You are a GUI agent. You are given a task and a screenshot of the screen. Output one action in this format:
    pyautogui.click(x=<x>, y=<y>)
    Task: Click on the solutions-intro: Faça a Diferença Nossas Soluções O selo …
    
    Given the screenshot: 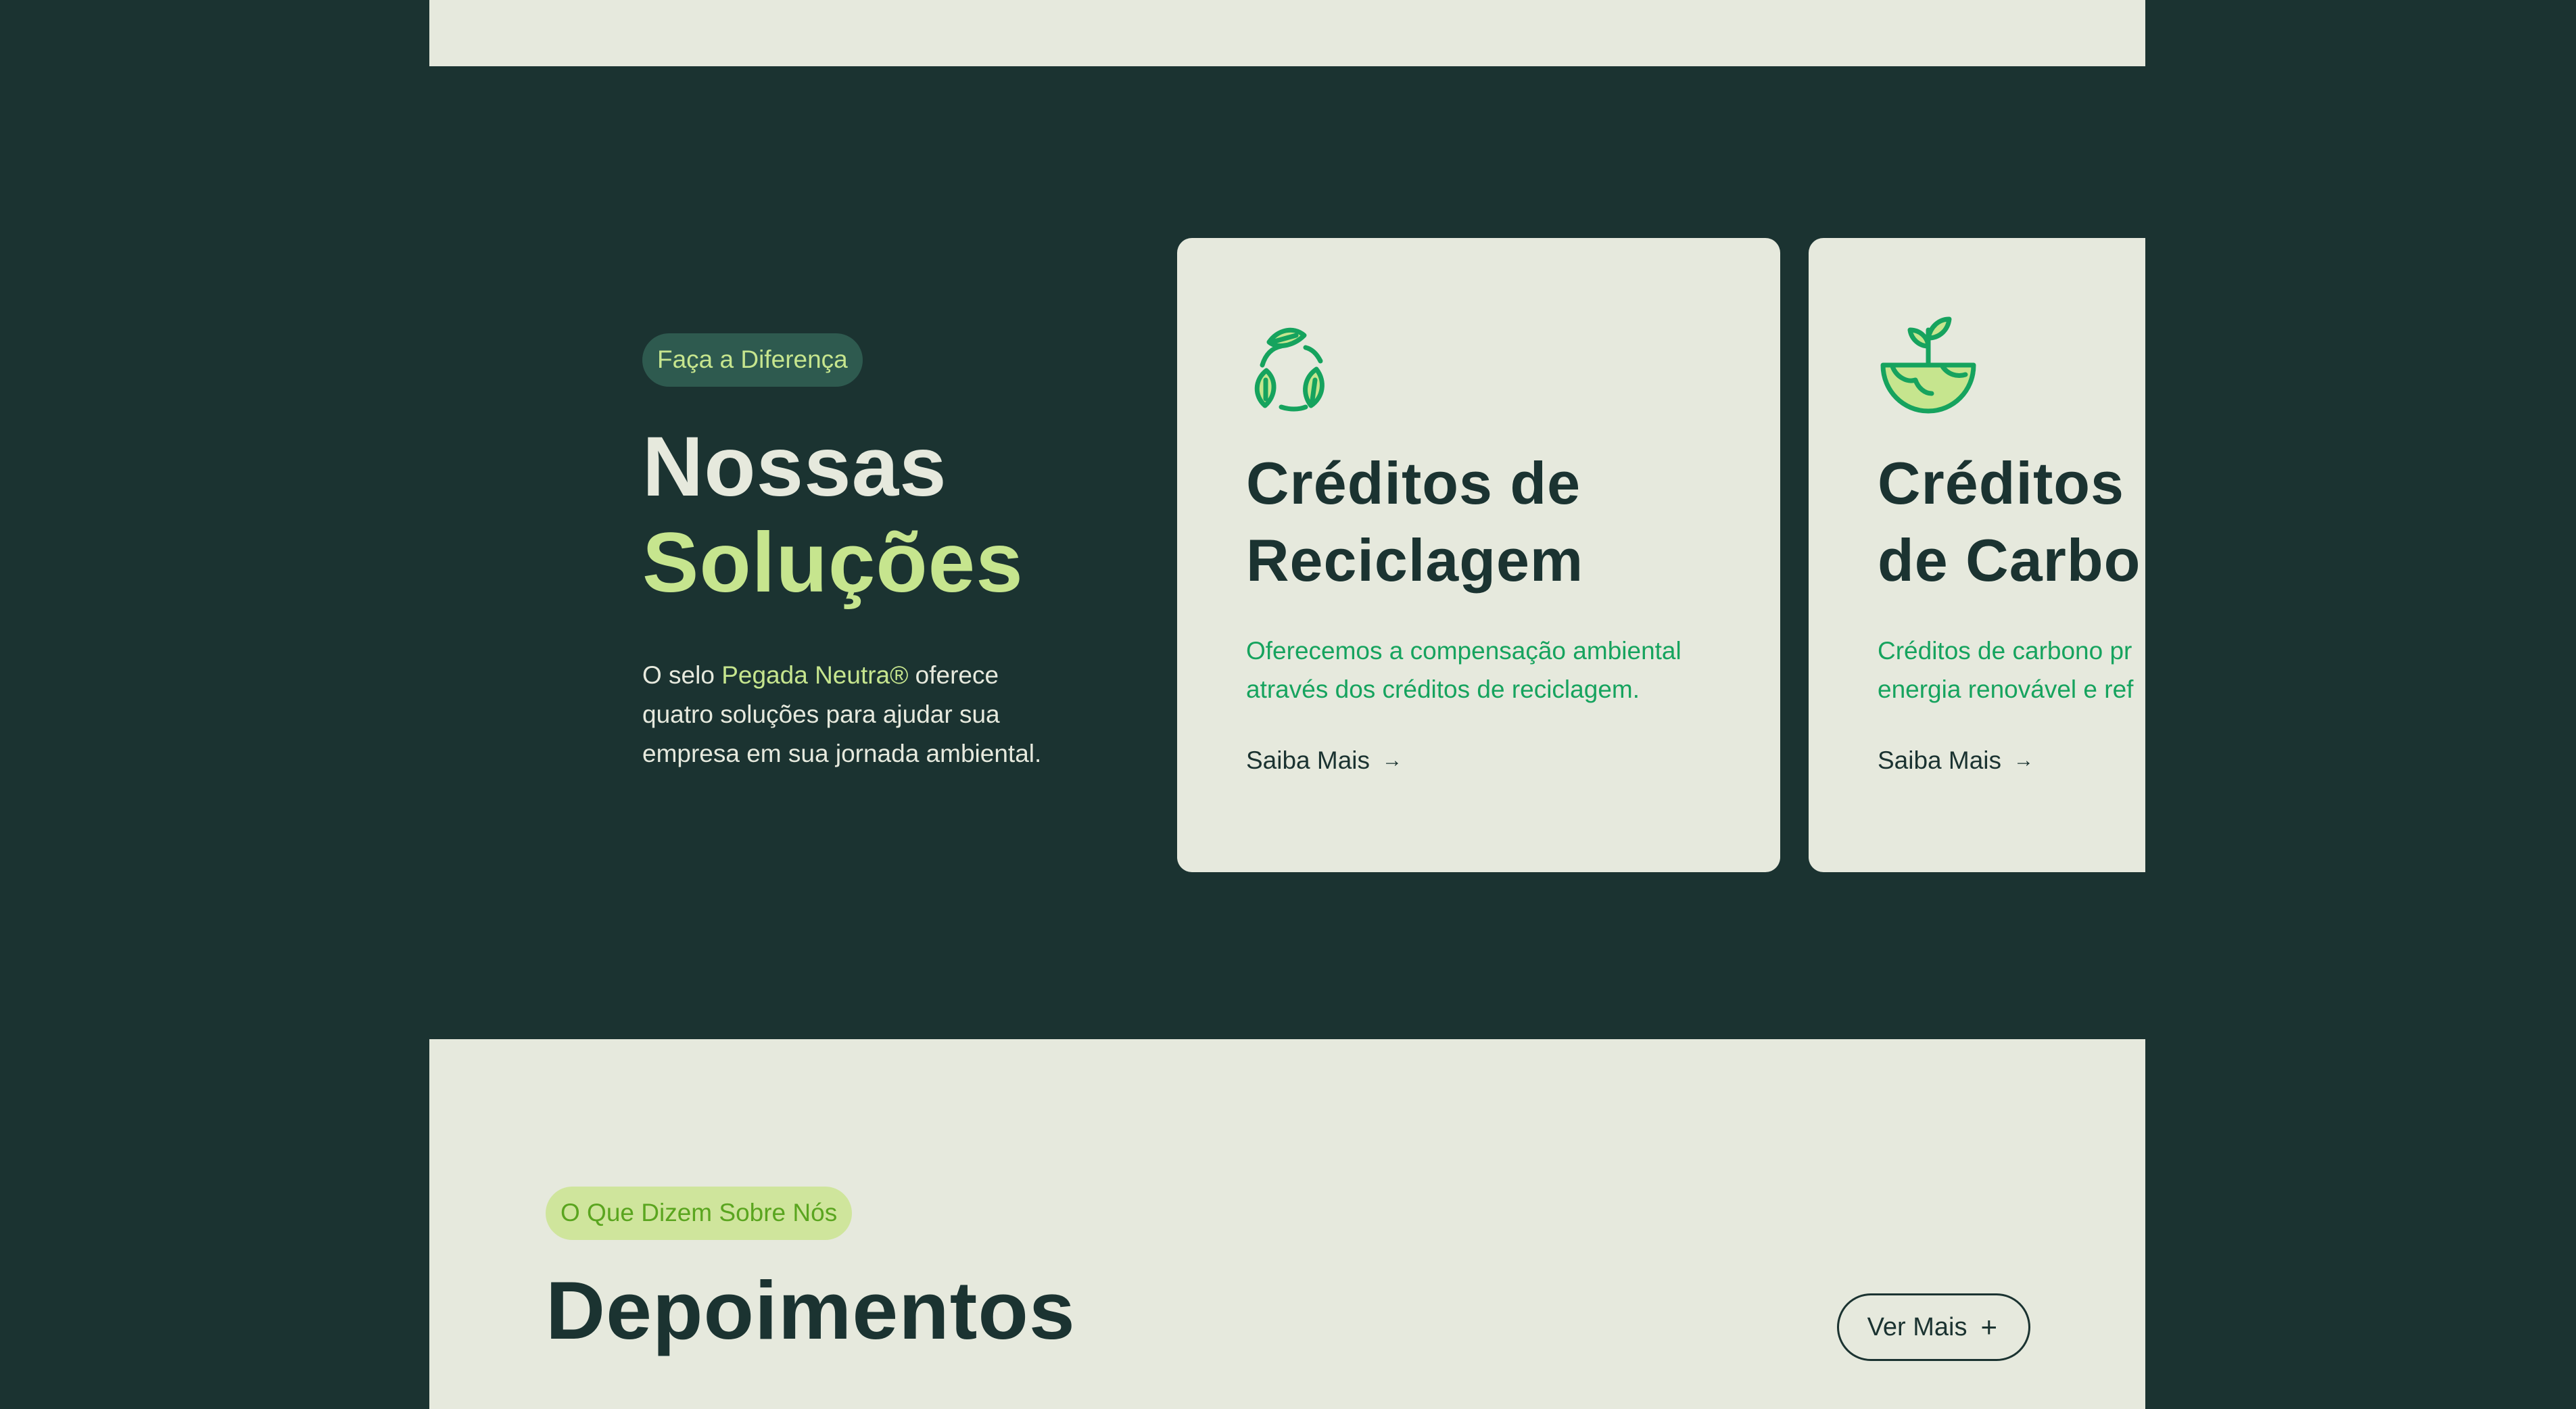 What is the action you would take?
    pyautogui.click(x=879, y=553)
    